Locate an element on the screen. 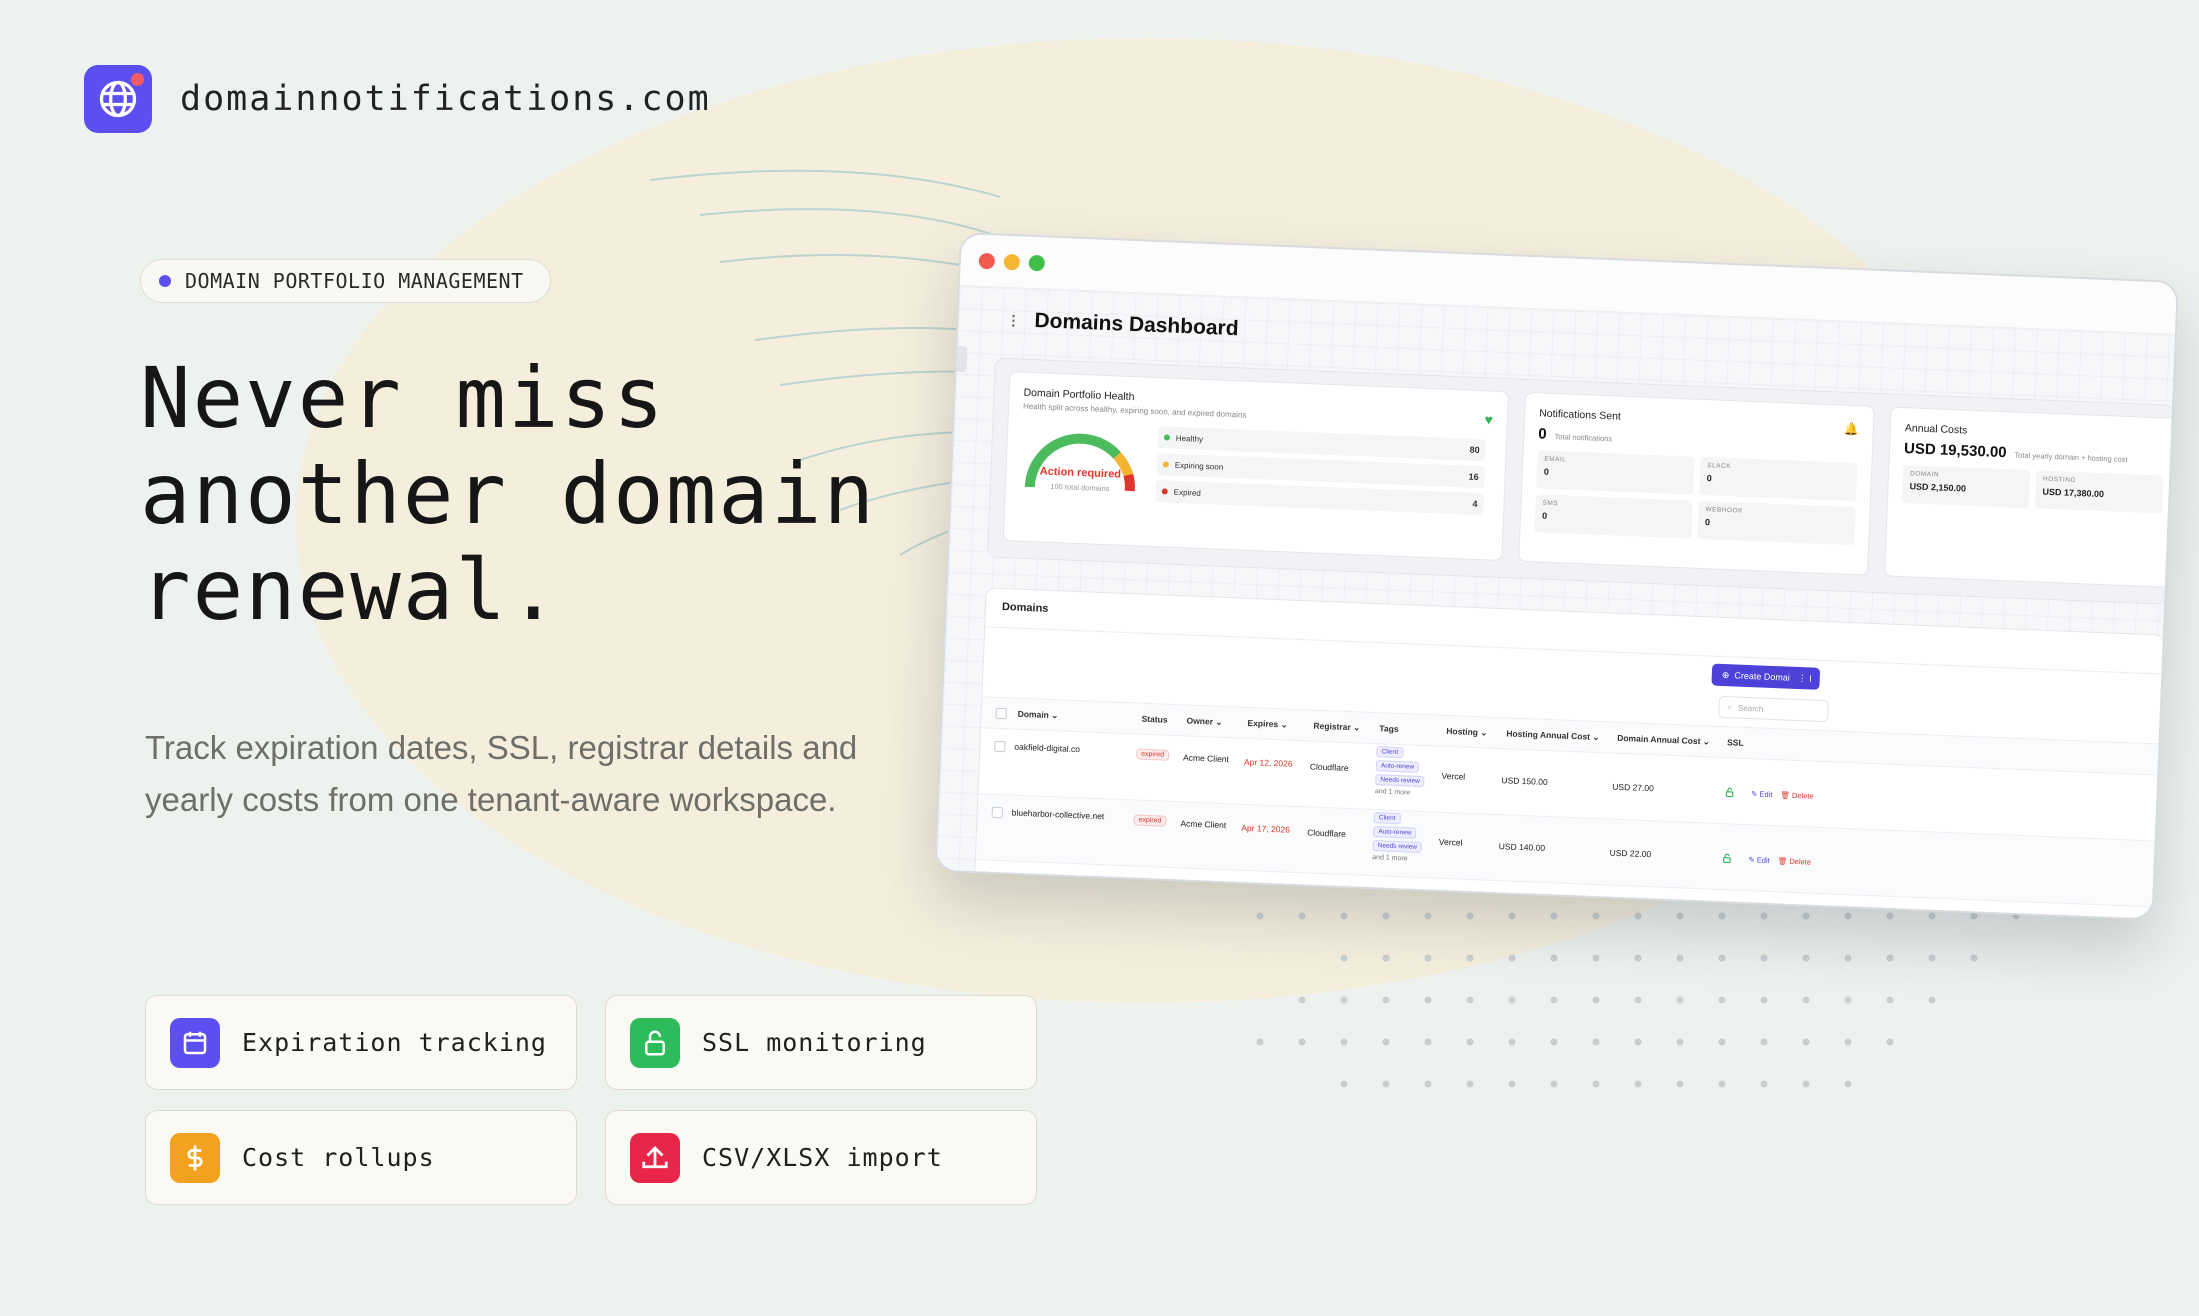 This screenshot has height=1316, width=2199. cost-hosting: HOSTING USD 17,380.00 is located at coordinates (2099, 492).